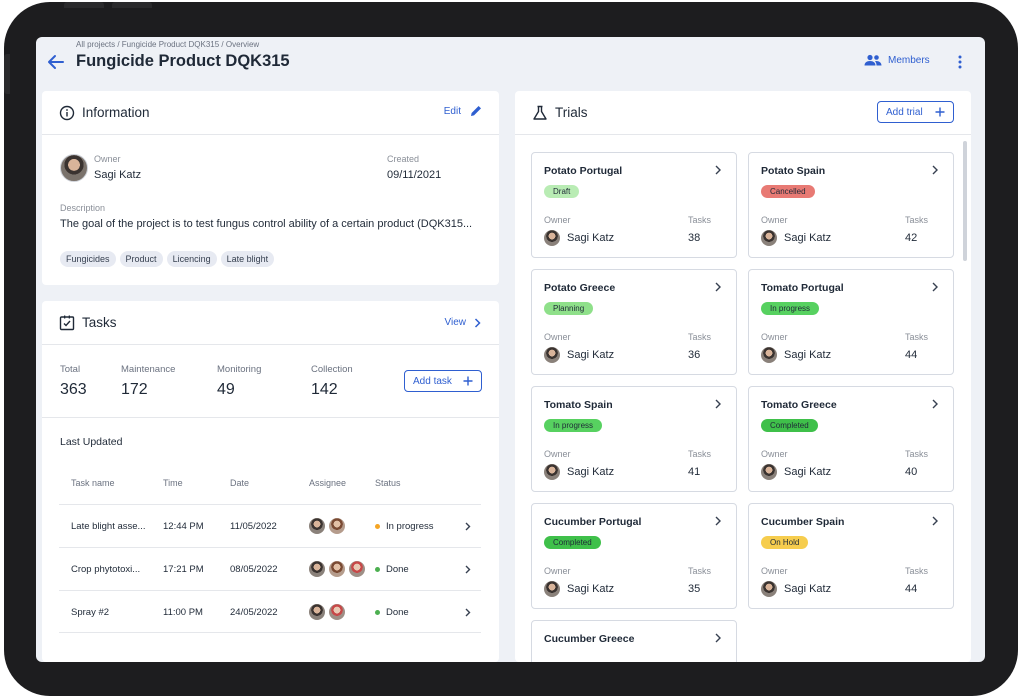 This screenshot has height=700, width=1024. What do you see at coordinates (463, 322) in the screenshot?
I see `view-tasks-button: View` at bounding box center [463, 322].